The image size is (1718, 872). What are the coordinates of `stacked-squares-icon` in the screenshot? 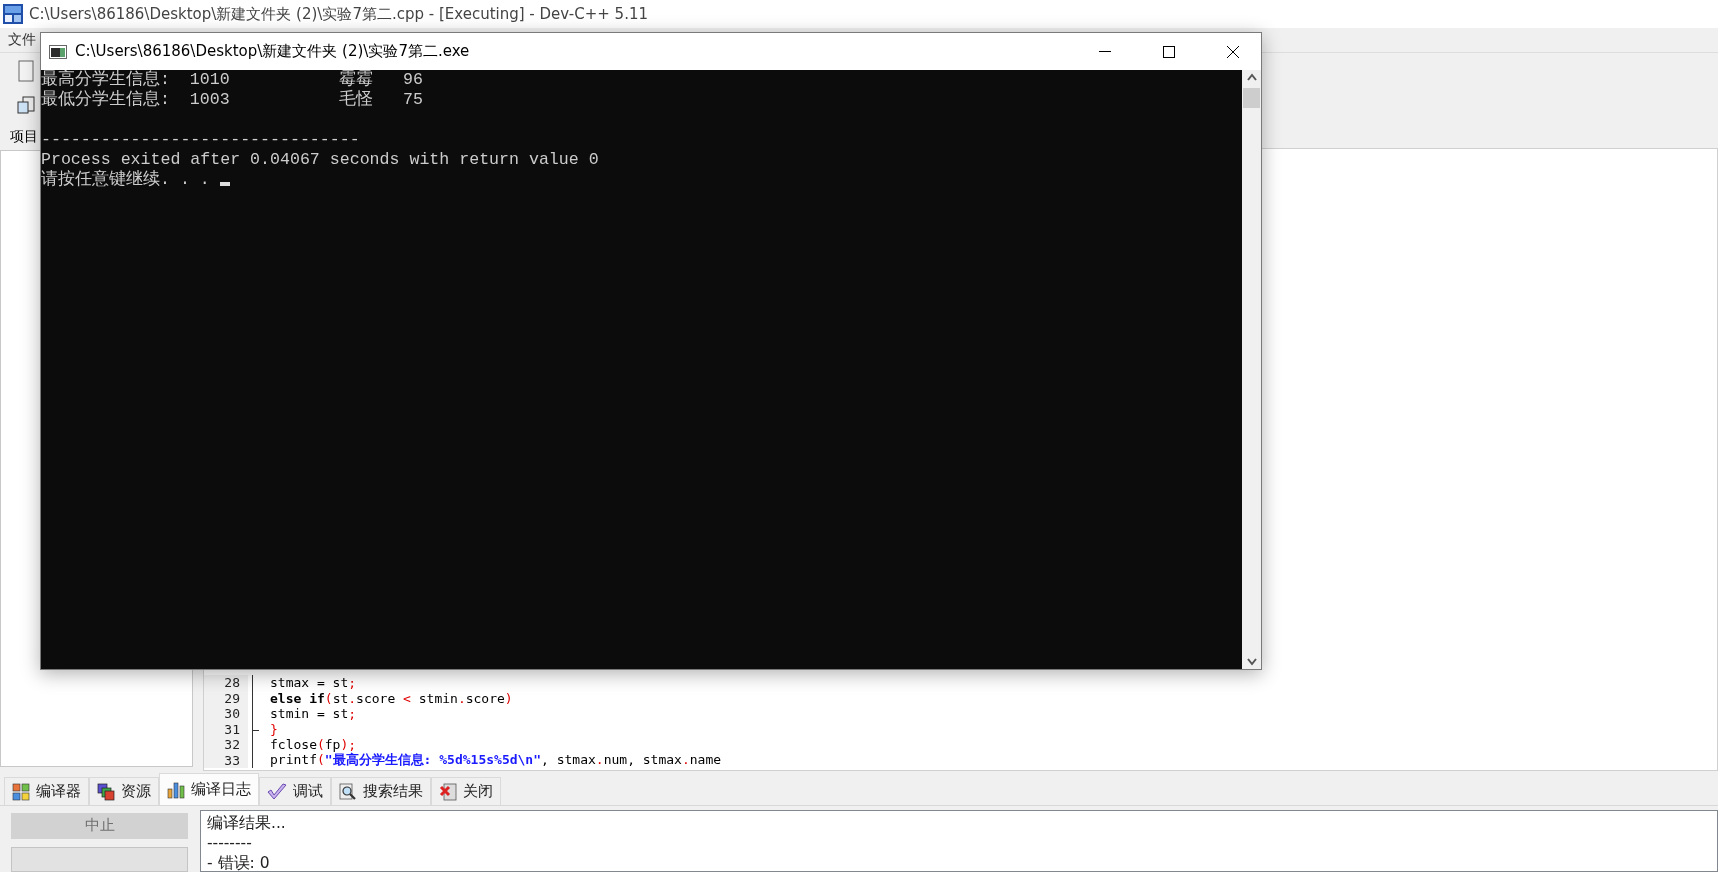 It's located at (106, 791).